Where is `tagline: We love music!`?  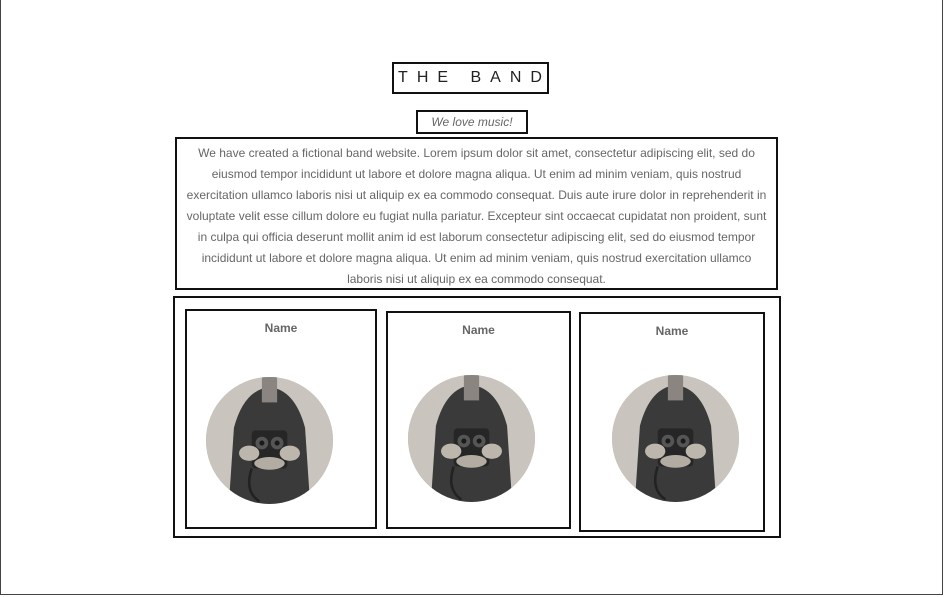 tagline: We love music! is located at coordinates (472, 122).